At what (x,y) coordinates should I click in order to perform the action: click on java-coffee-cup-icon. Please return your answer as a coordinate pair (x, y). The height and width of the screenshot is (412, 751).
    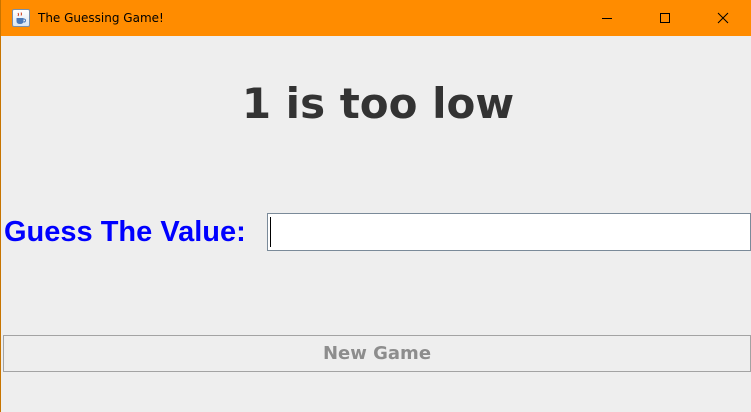
    Looking at the image, I should click on (21, 18).